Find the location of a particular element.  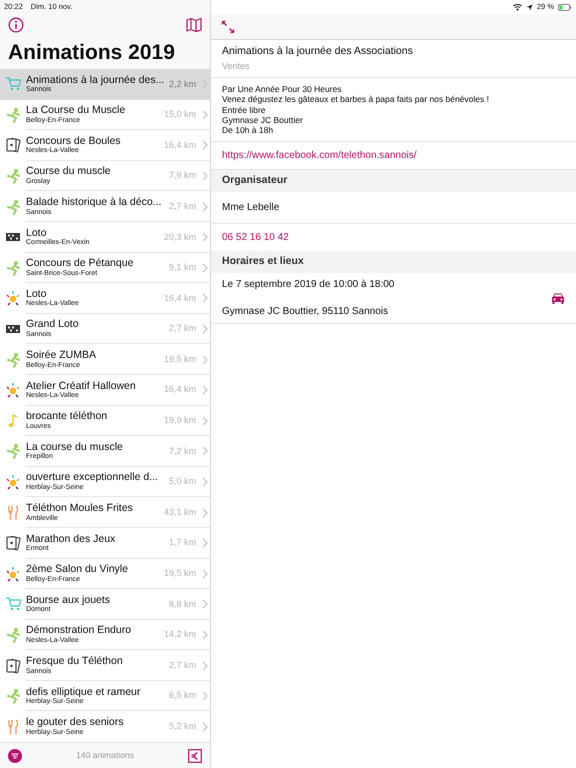

event-title: La course du muscle is located at coordinates (75, 447).